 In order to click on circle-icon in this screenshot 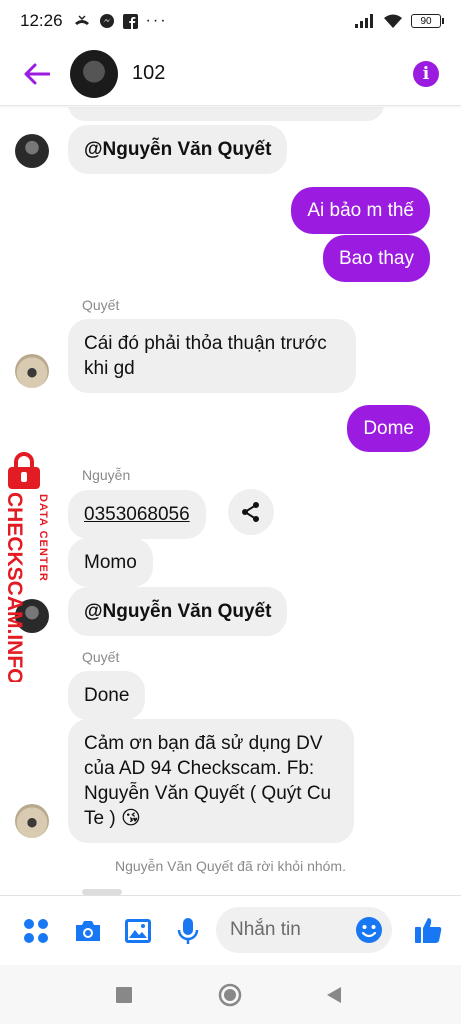, I will do `click(230, 995)`.